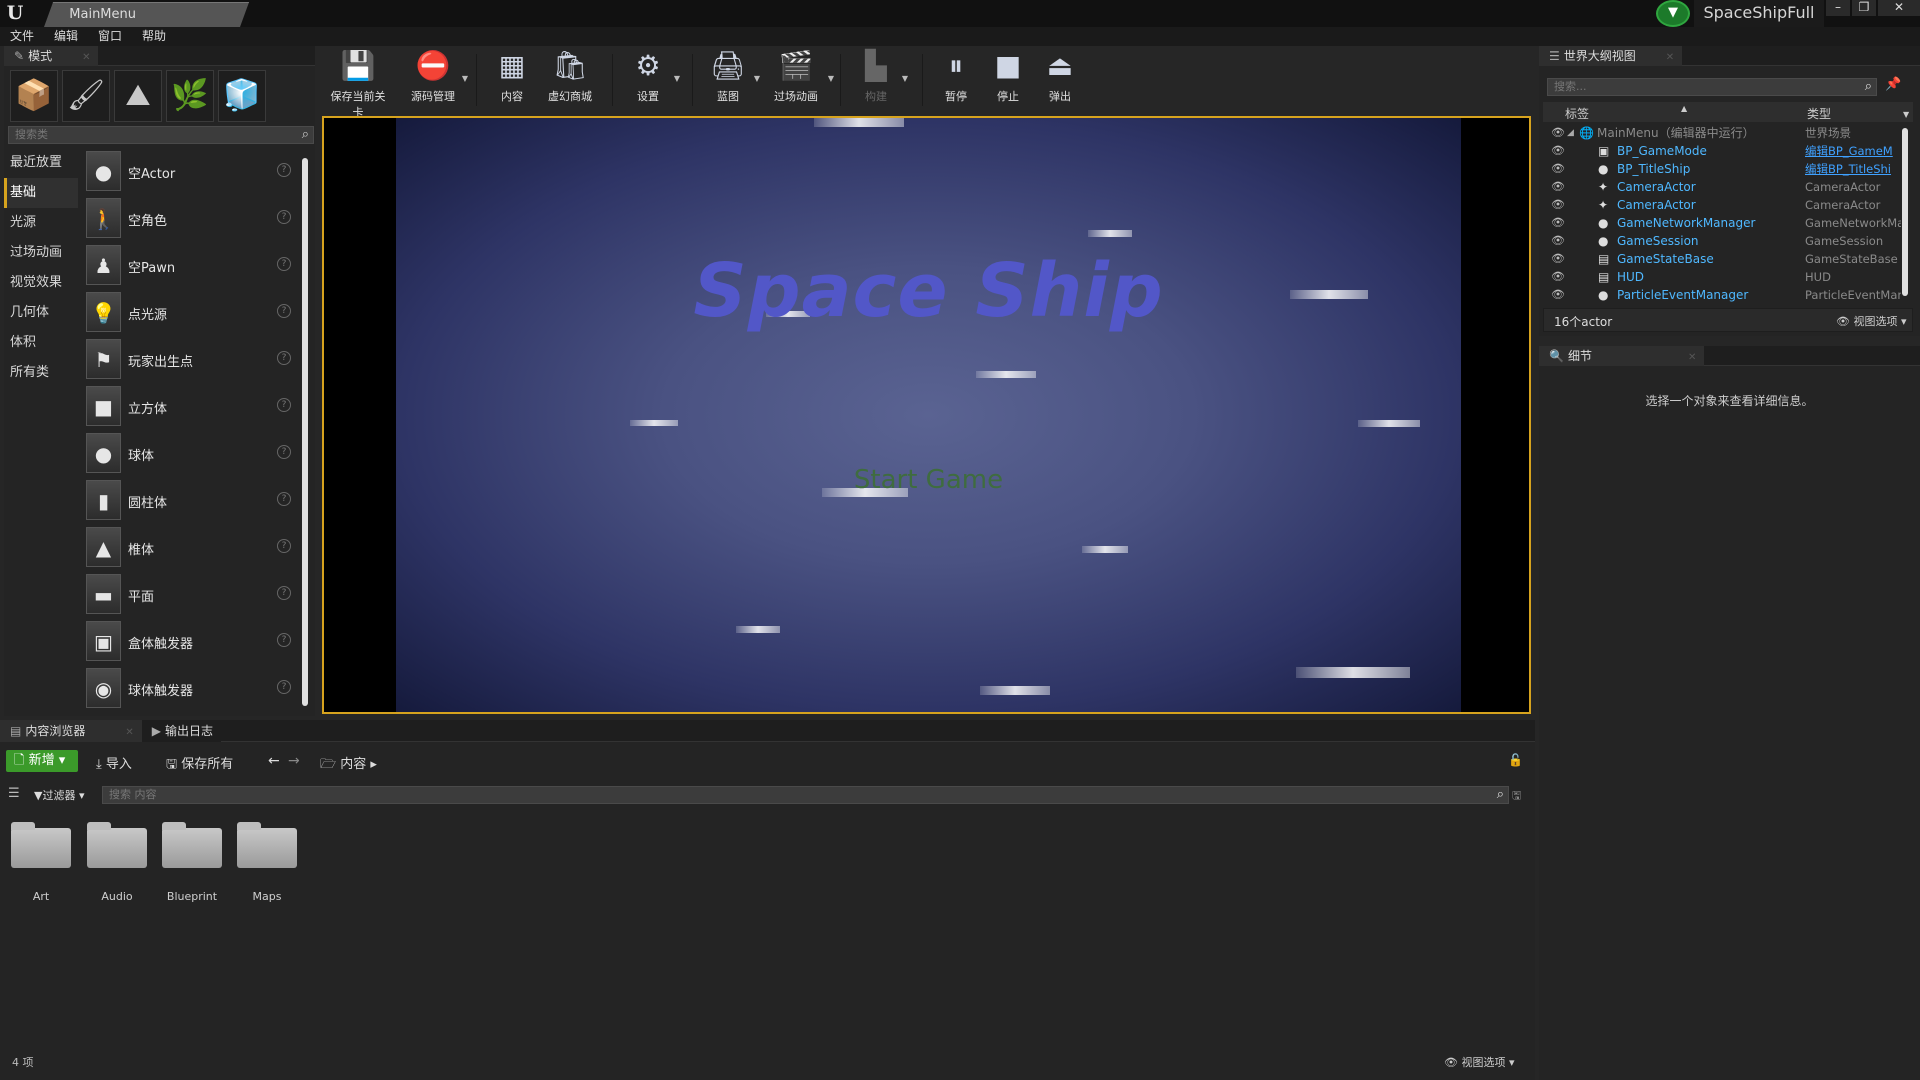 This screenshot has height=1080, width=1920. Describe the element at coordinates (1722, 295) in the screenshot. I see `table-row: 👁 ● ParticleEventManager ParticleEventMan` at that location.